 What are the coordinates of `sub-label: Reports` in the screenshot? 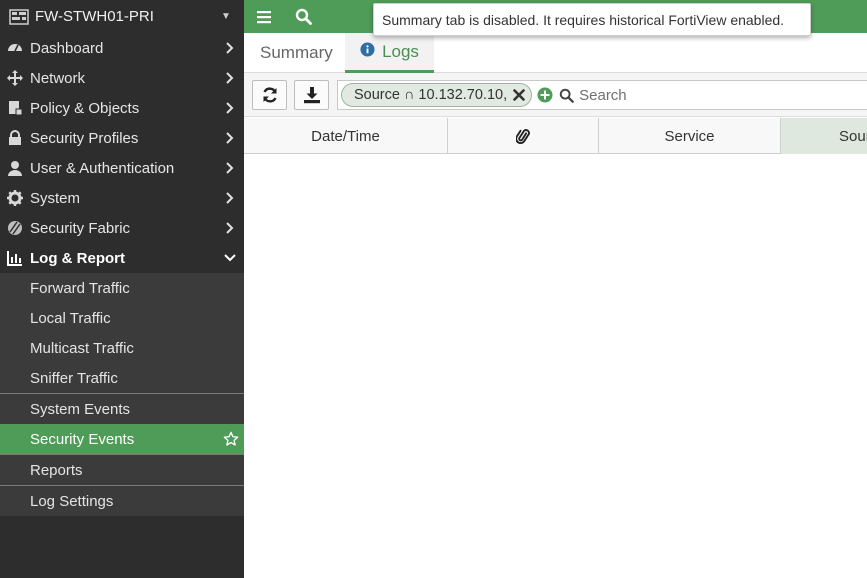 It's located at (56, 470).